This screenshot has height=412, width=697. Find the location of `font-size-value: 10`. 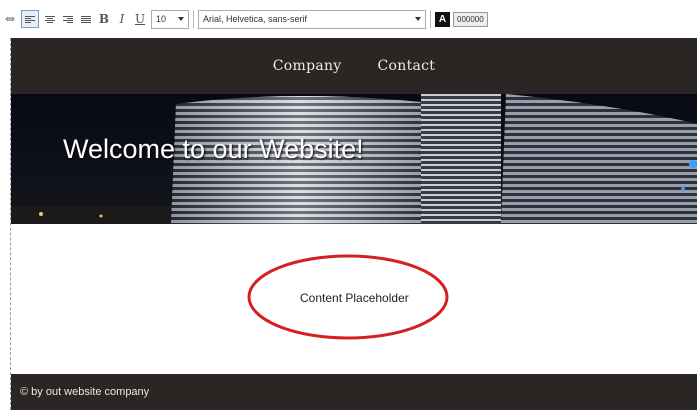

font-size-value: 10 is located at coordinates (161, 19).